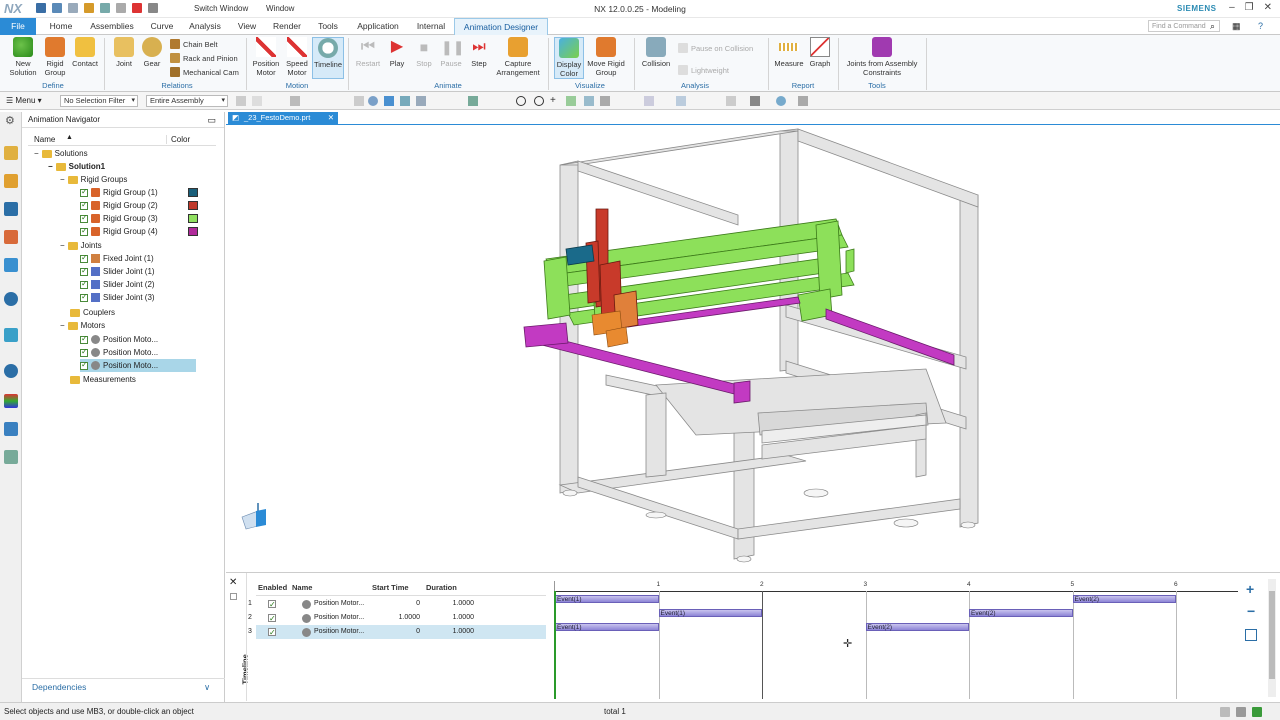 Image resolution: width=1280 pixels, height=720 pixels. I want to click on pause-button: ❚❚ Pause, so click(451, 52).